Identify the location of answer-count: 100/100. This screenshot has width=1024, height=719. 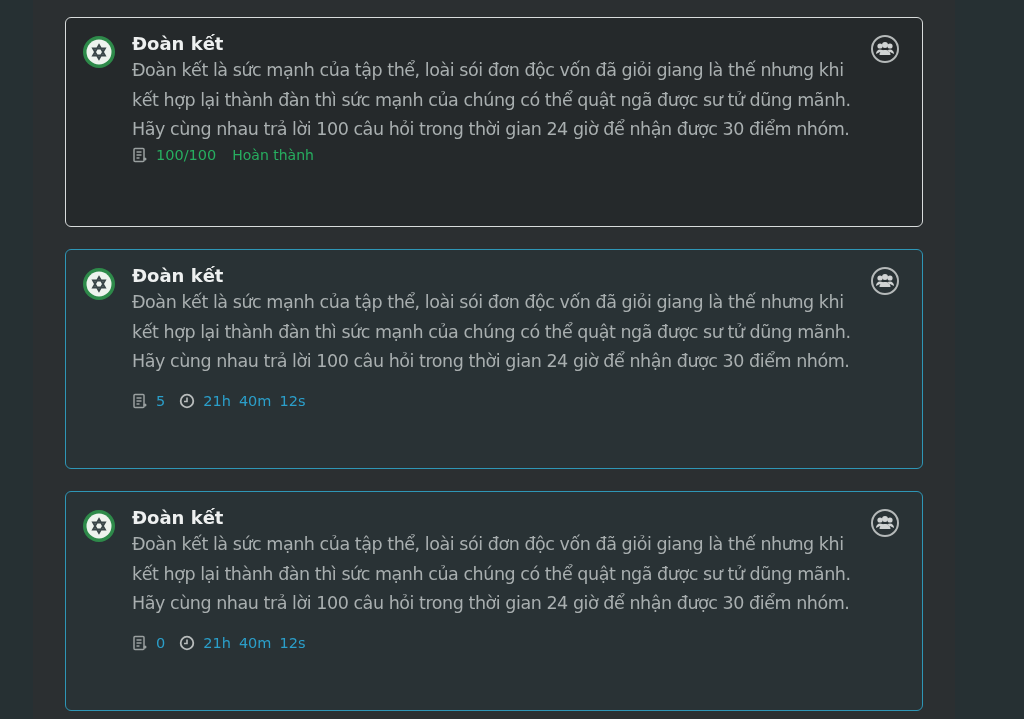
(186, 154).